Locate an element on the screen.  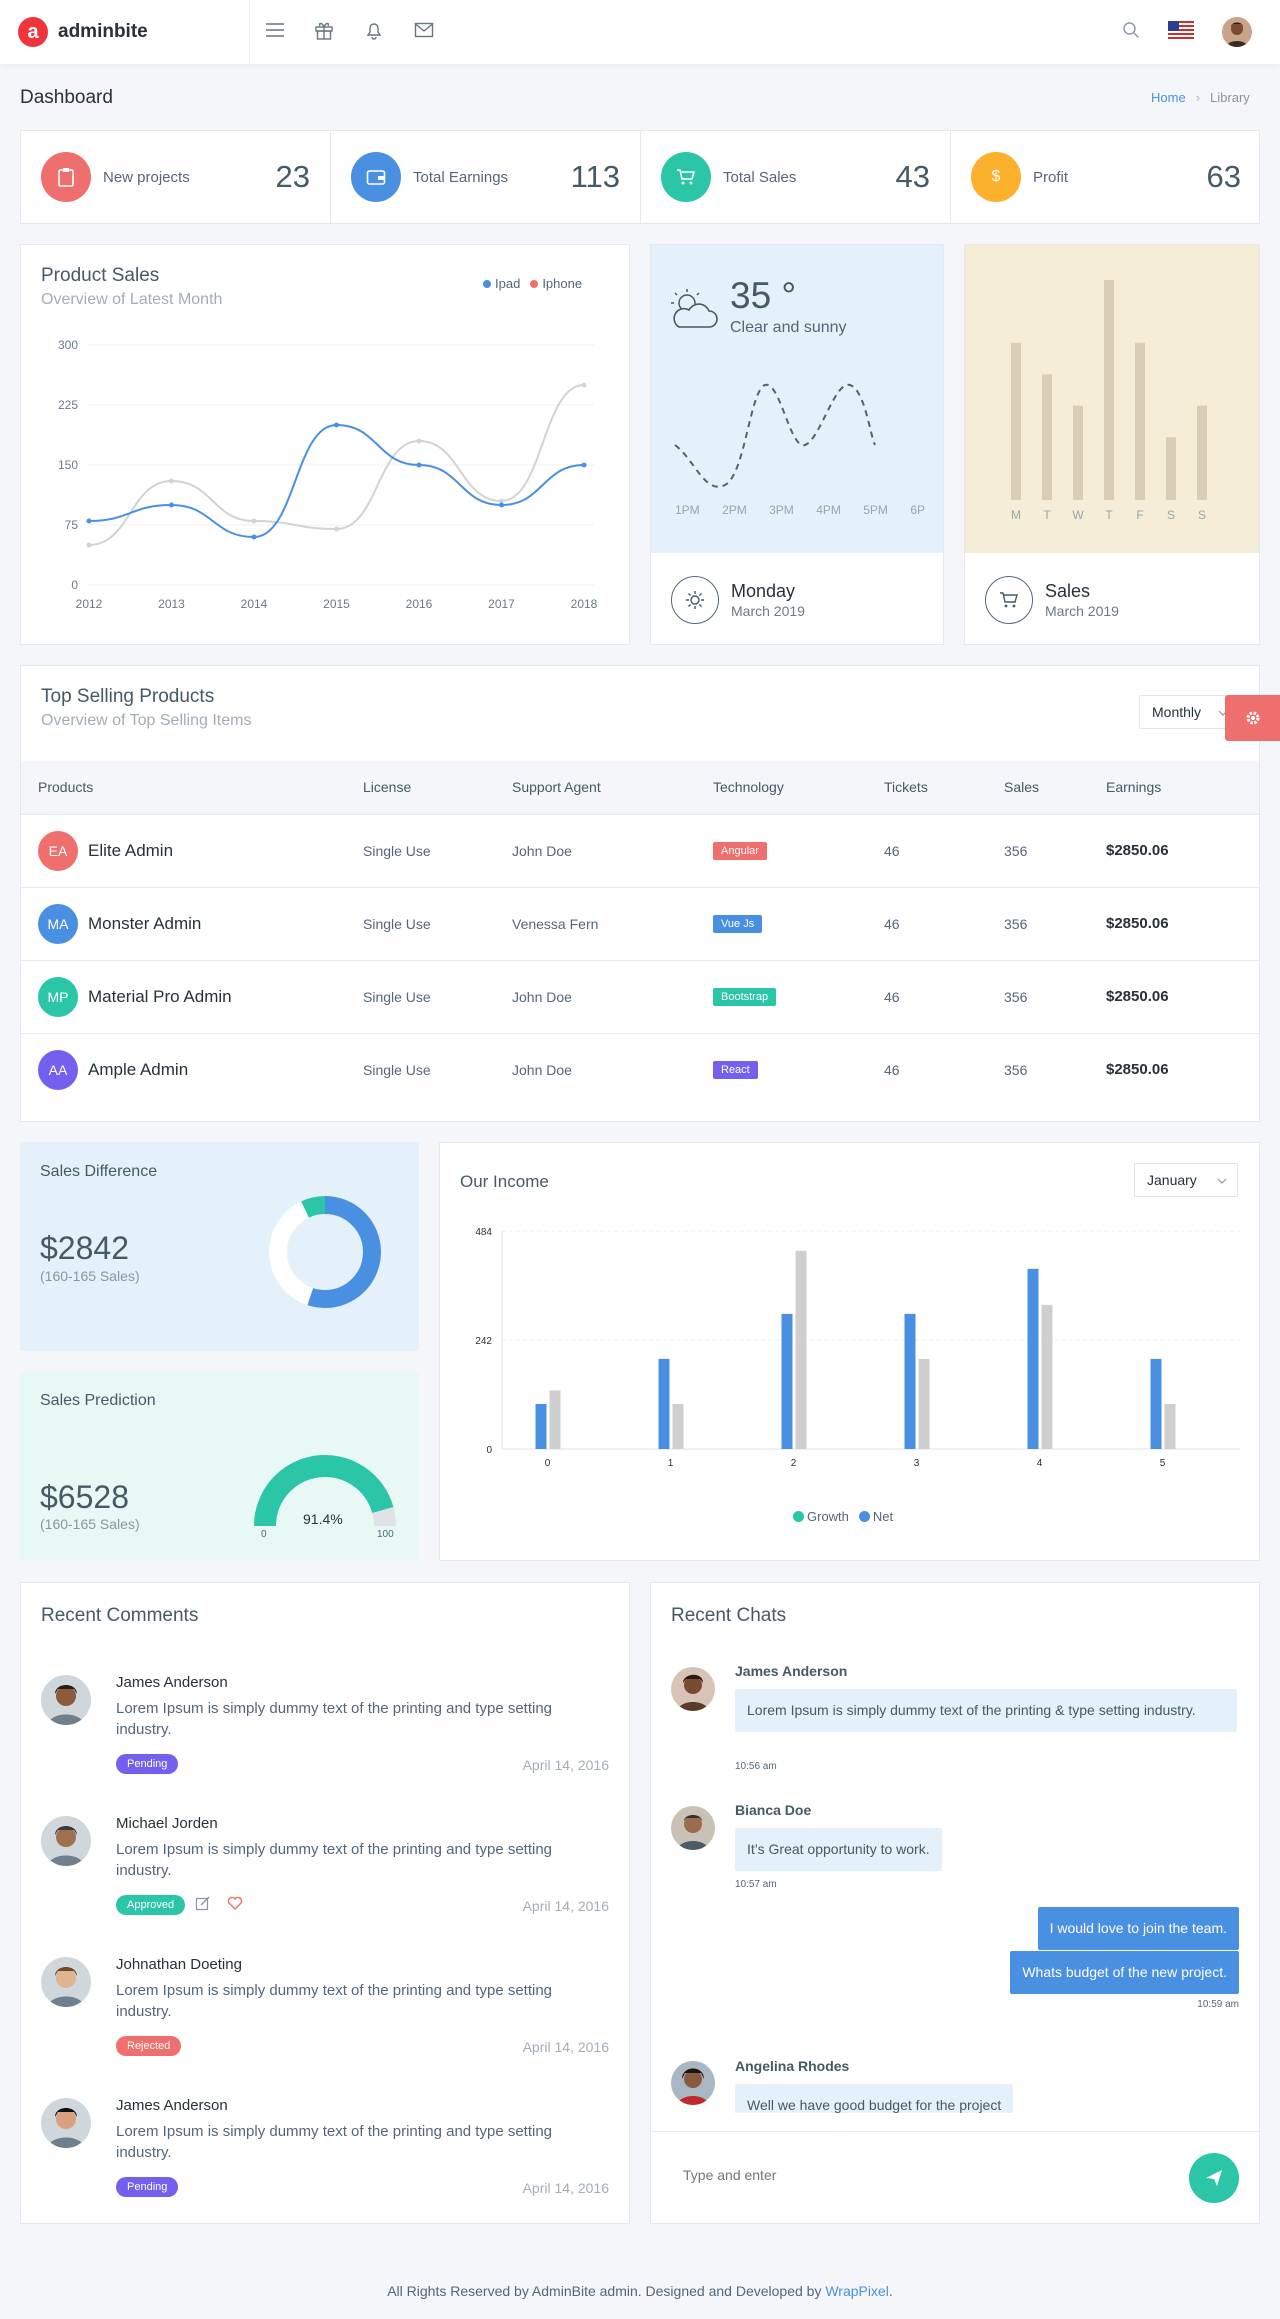
stat-value: 113 is located at coordinates (595, 176).